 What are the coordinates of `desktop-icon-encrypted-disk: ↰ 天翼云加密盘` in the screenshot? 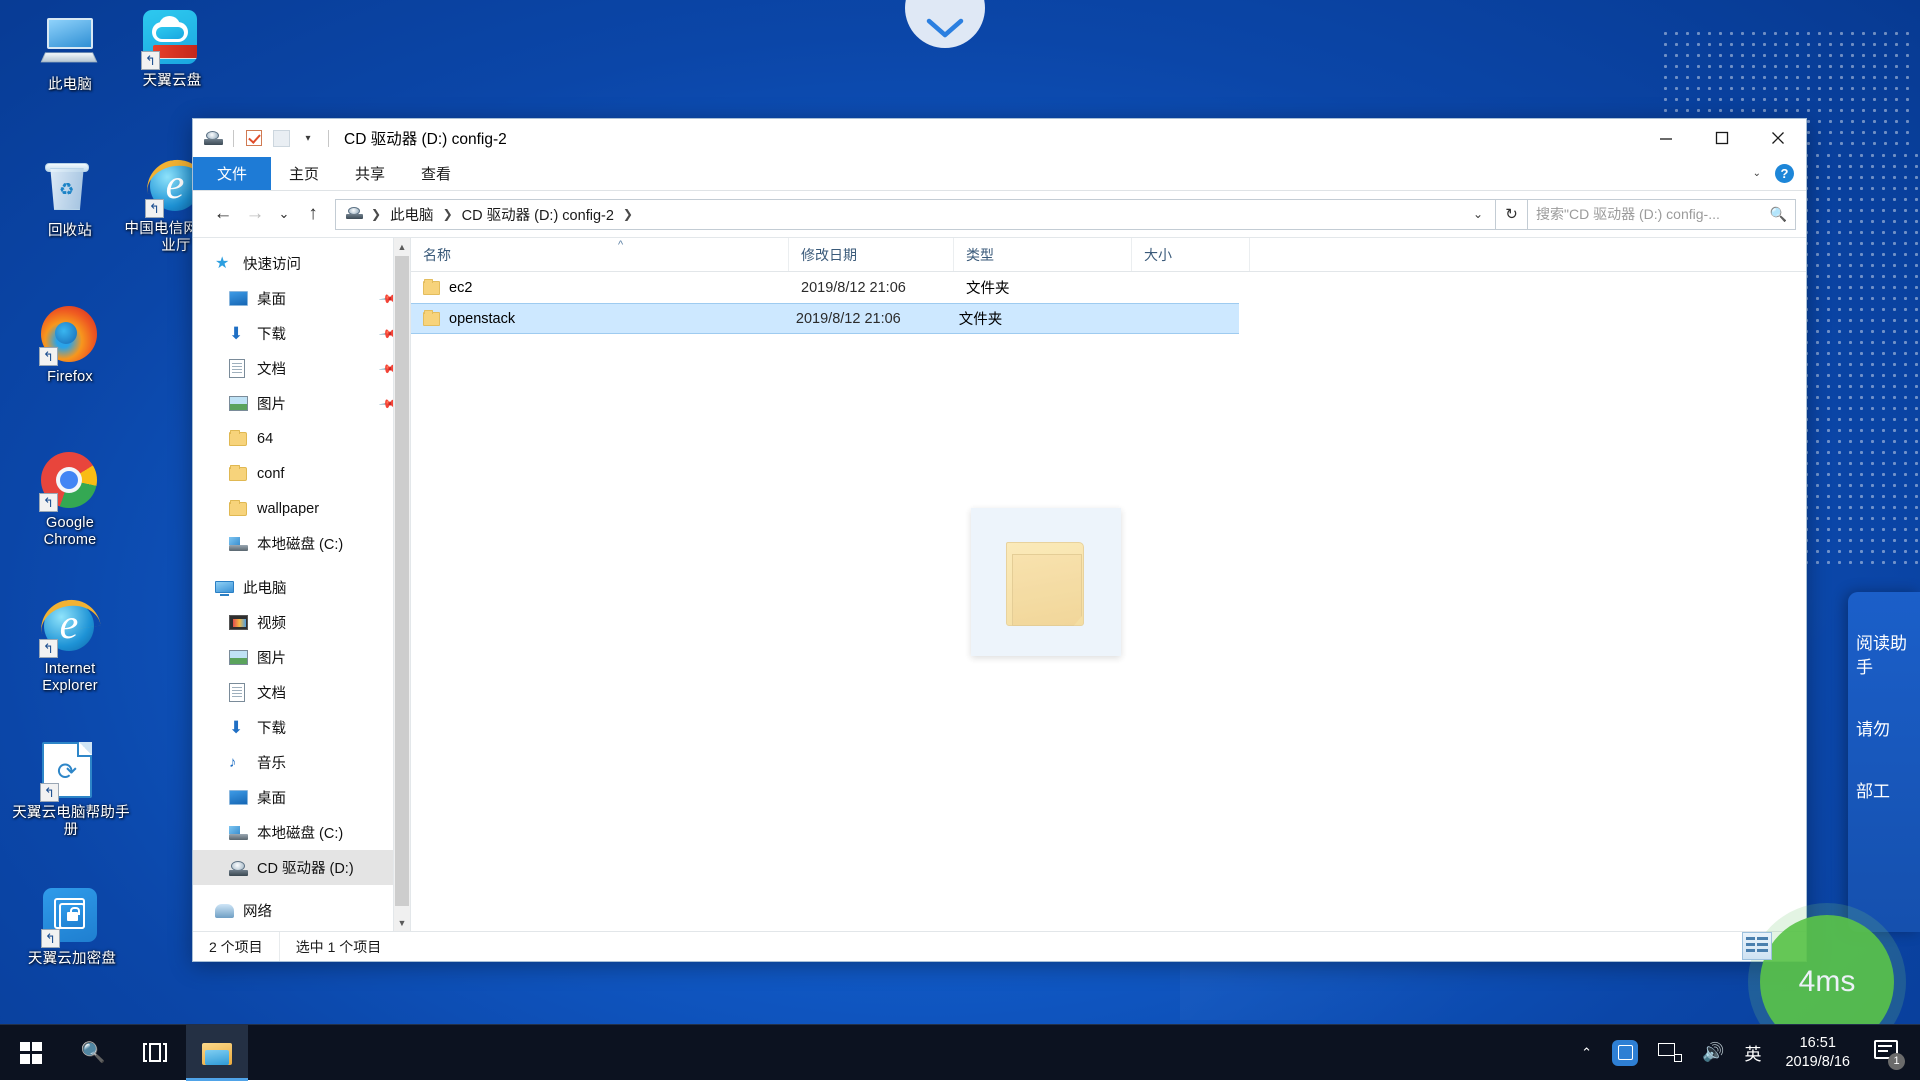 It's located at (72, 928).